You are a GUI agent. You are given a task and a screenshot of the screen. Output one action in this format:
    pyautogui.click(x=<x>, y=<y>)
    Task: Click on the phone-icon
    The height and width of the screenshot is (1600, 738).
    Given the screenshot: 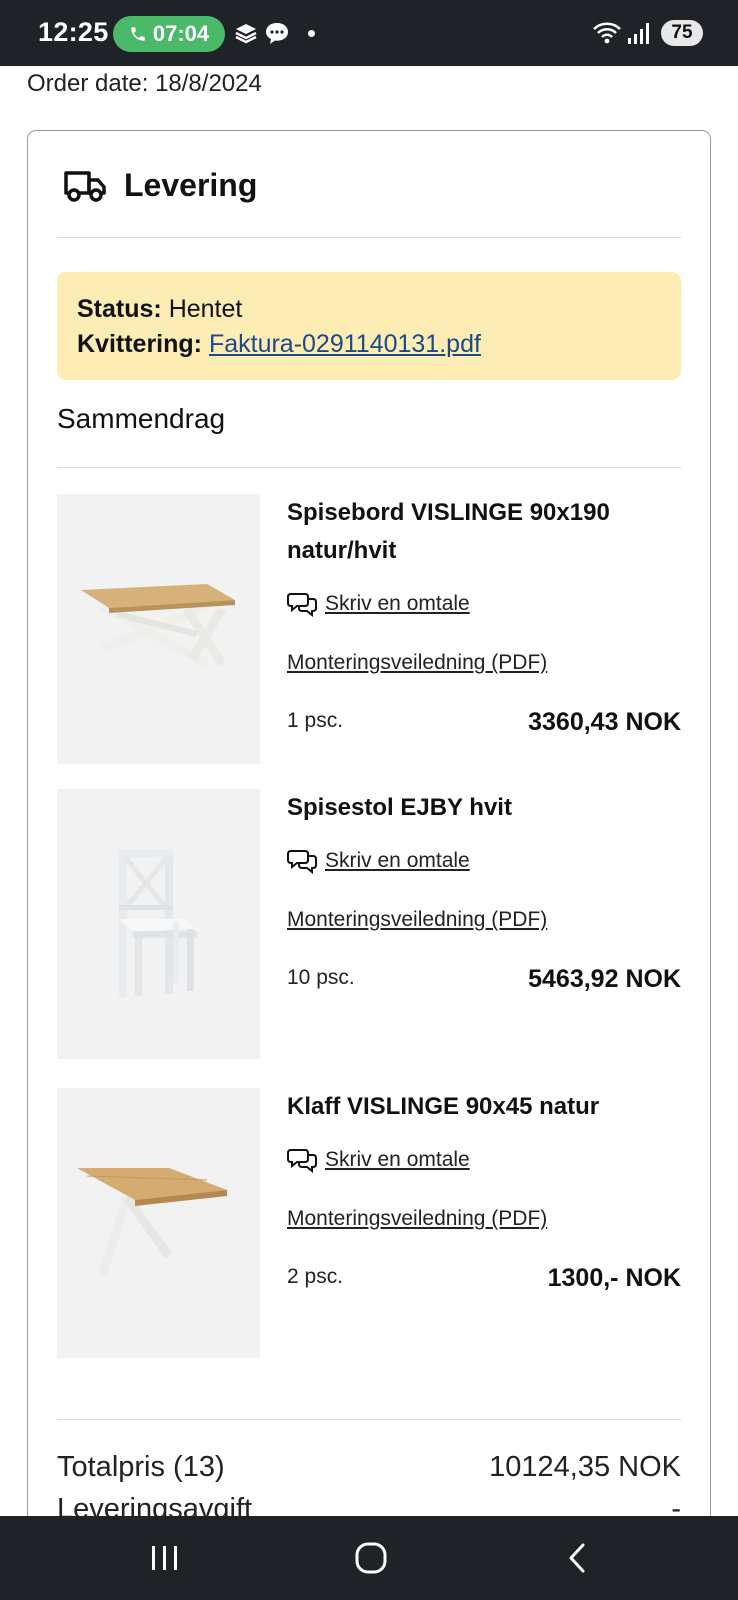 What is the action you would take?
    pyautogui.click(x=138, y=34)
    